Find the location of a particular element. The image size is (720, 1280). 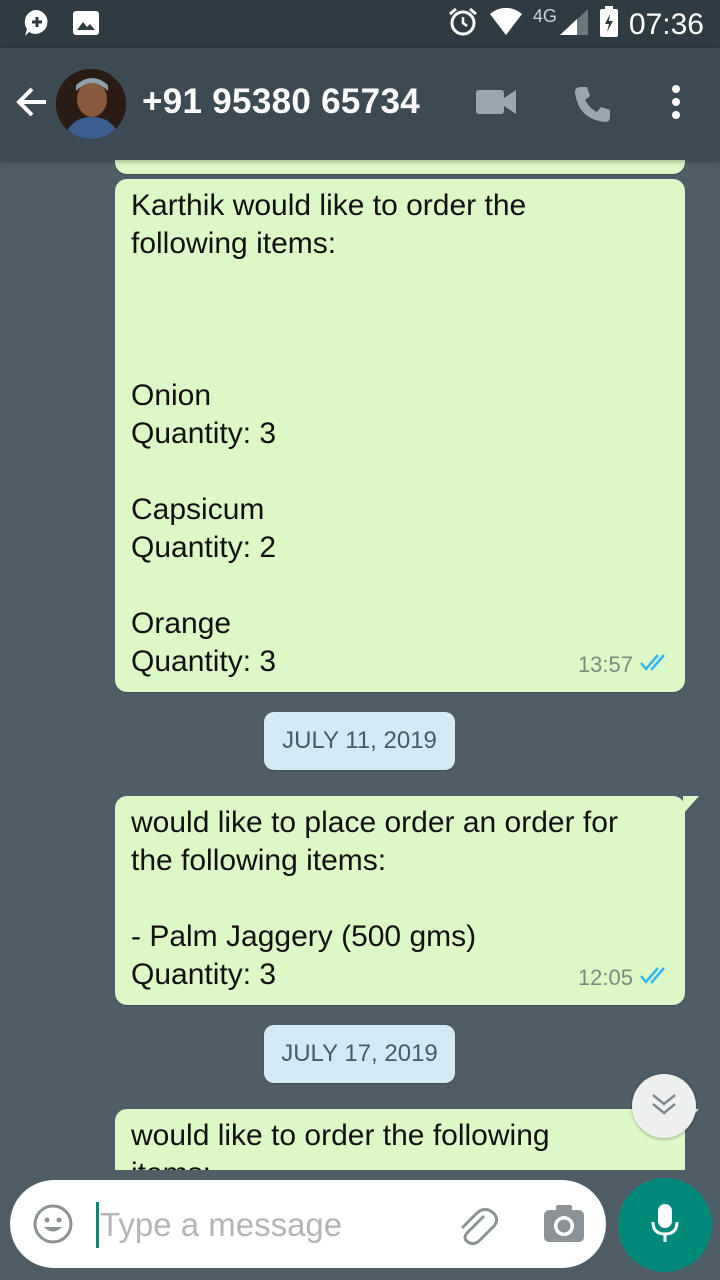

chat-notification-icon is located at coordinates (37, 25).